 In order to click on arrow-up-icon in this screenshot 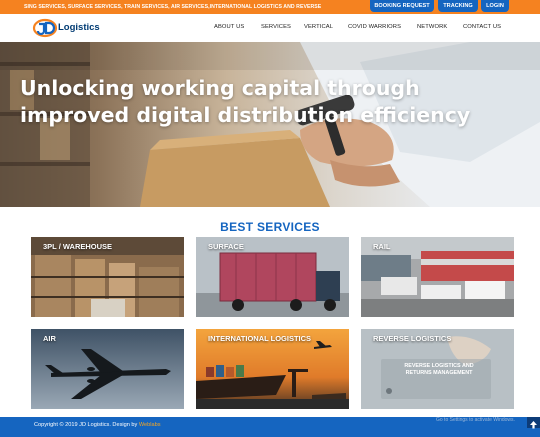, I will do `click(533, 425)`.